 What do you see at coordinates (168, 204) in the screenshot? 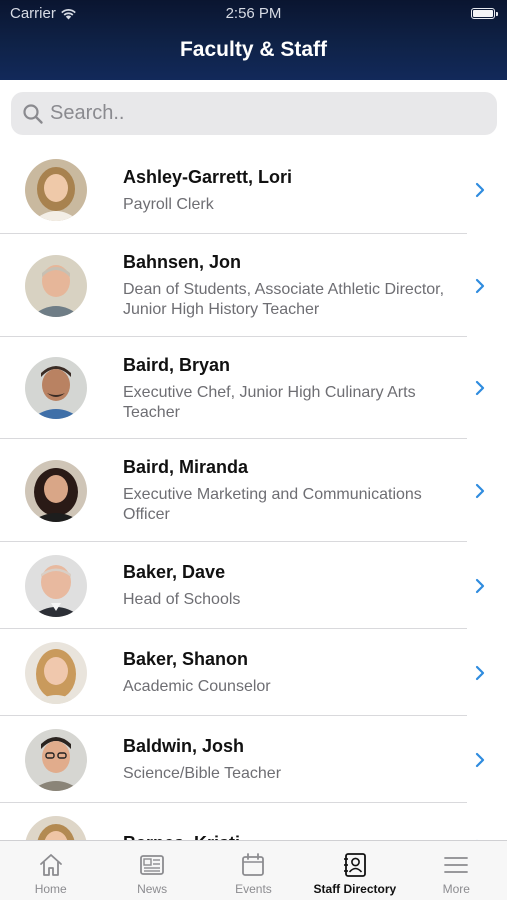
I see `staff-role: Payroll Clerk` at bounding box center [168, 204].